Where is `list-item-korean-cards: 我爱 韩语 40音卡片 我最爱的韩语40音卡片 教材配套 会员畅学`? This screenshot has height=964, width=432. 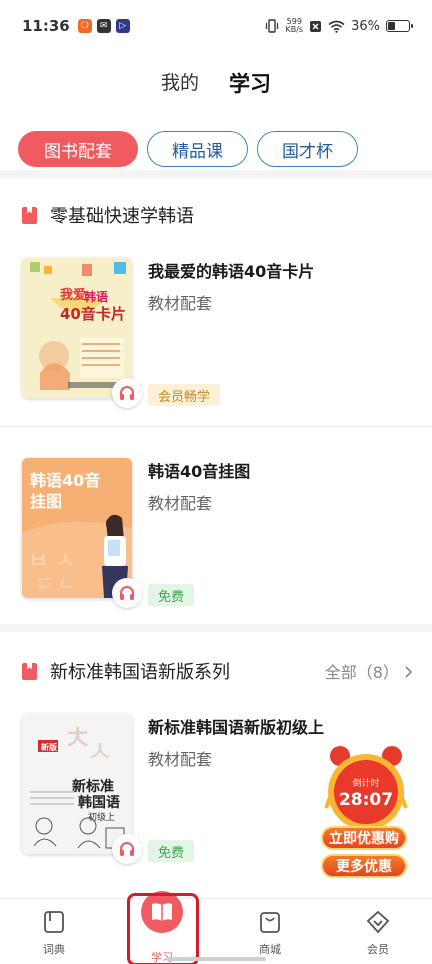
list-item-korean-cards: 我爱 韩语 40音卡片 我最爱的韩语40音卡片 教材配套 会员畅学 is located at coordinates (222, 333).